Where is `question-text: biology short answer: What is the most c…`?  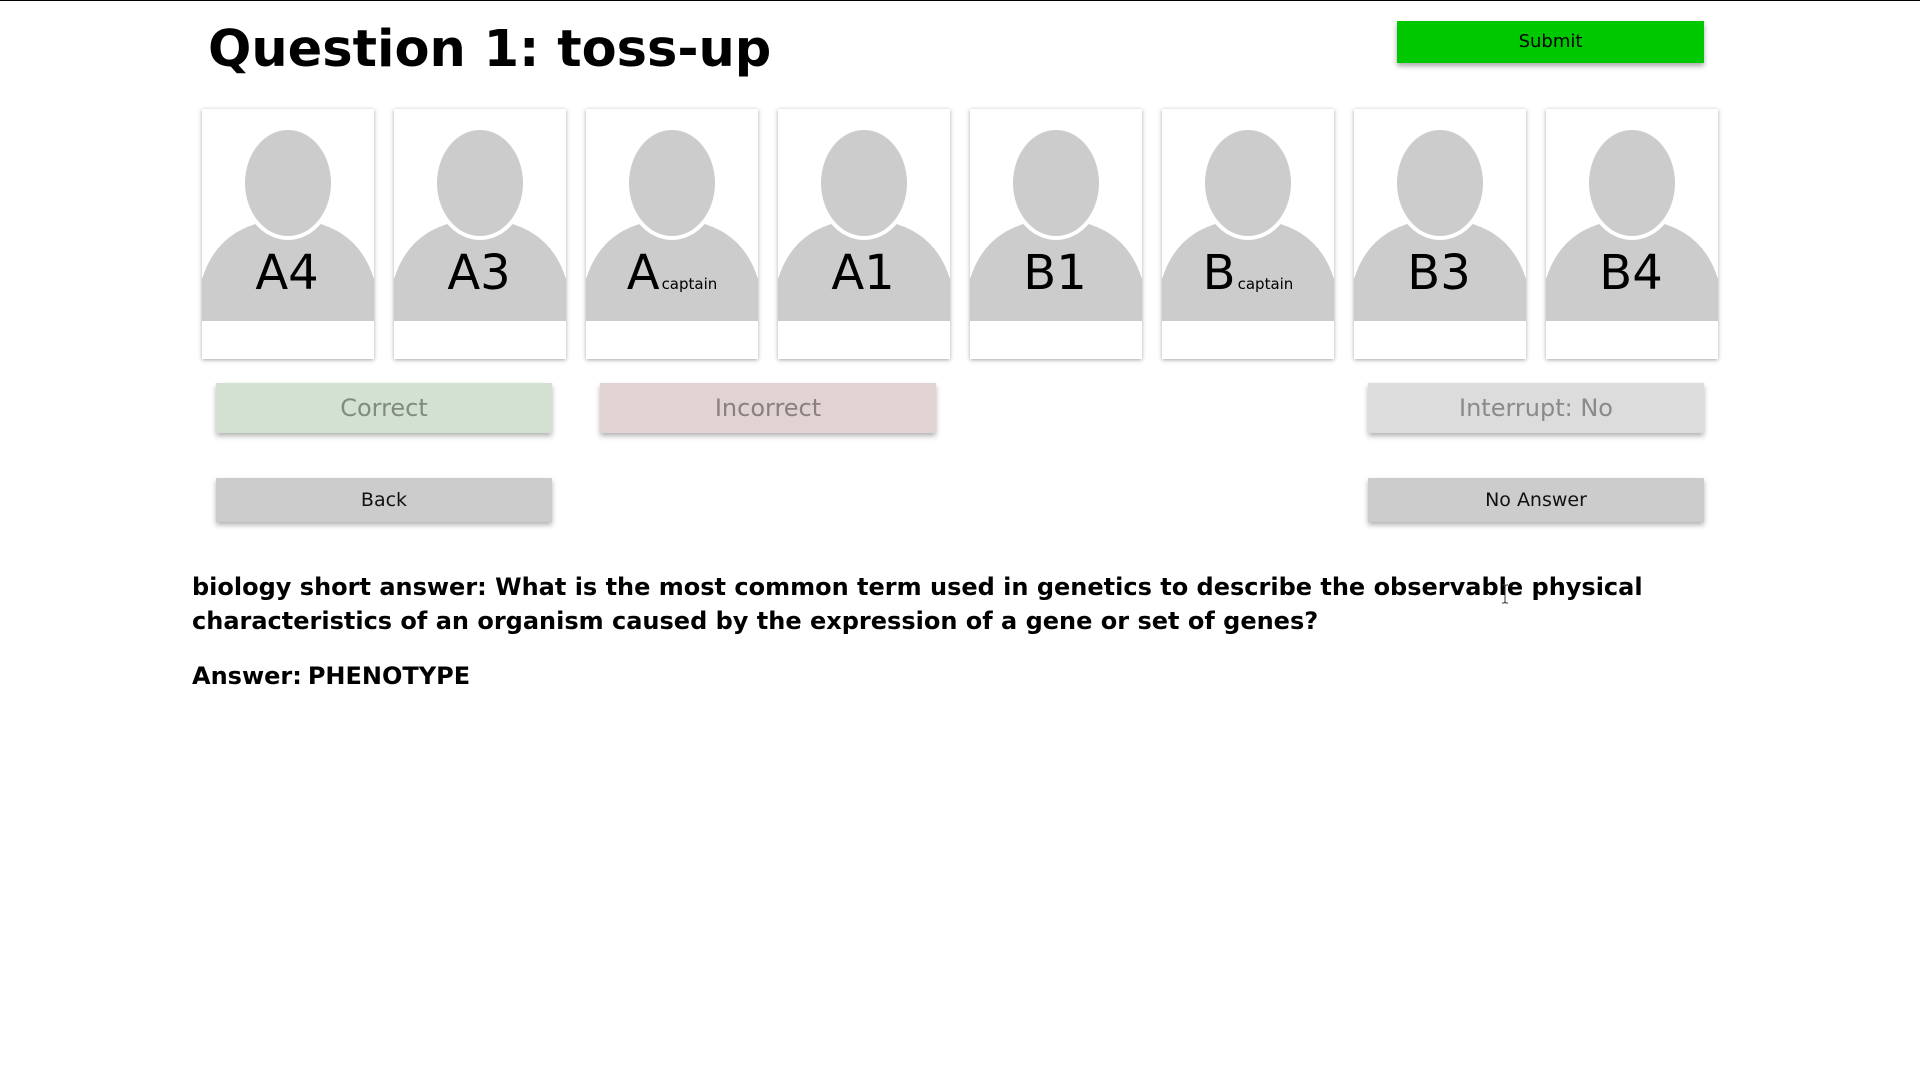 question-text: biology short answer: What is the most c… is located at coordinates (917, 604).